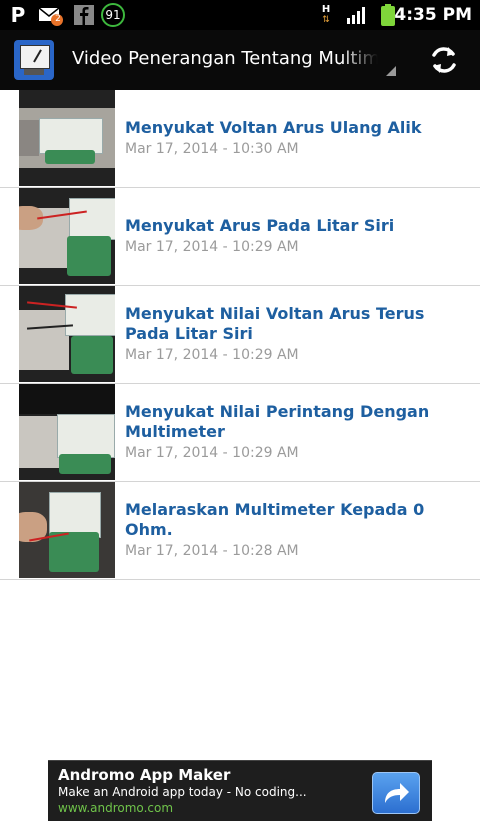 This screenshot has width=480, height=821. Describe the element at coordinates (115, 808) in the screenshot. I see `ad-url: www.andromo.com` at that location.